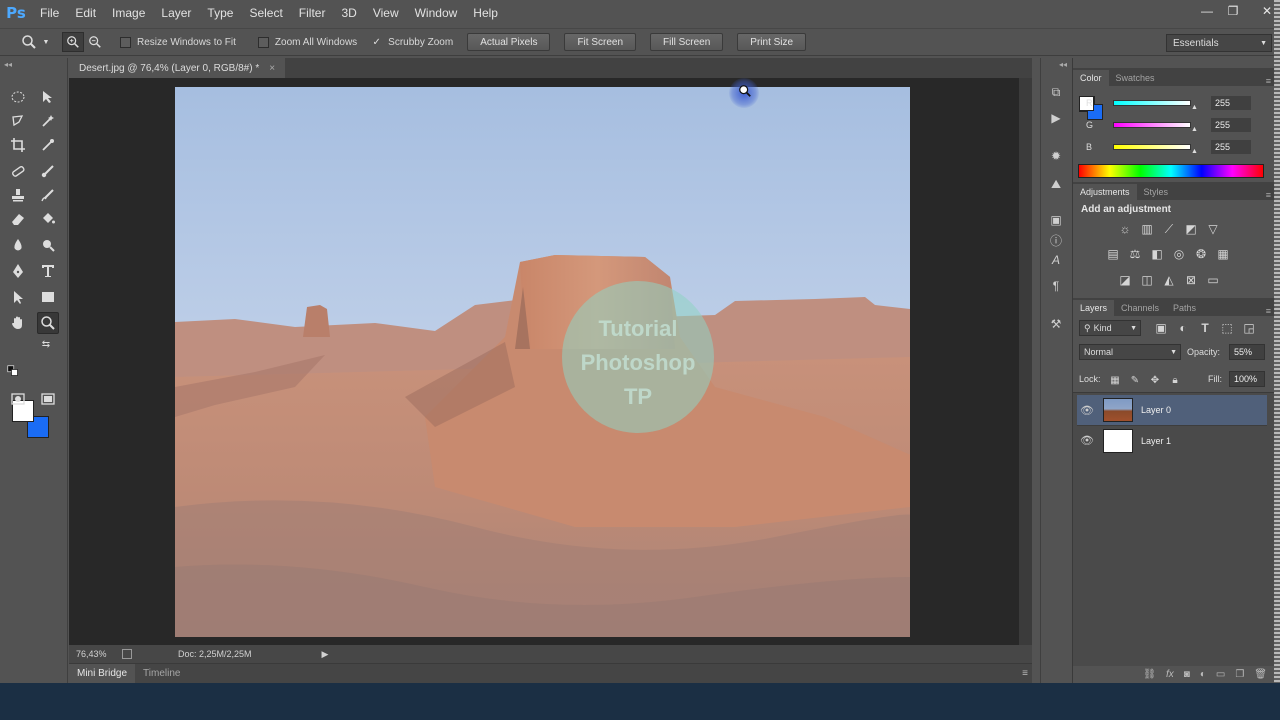  What do you see at coordinates (1170, 674) in the screenshot?
I see `layer-style-icon: fx` at bounding box center [1170, 674].